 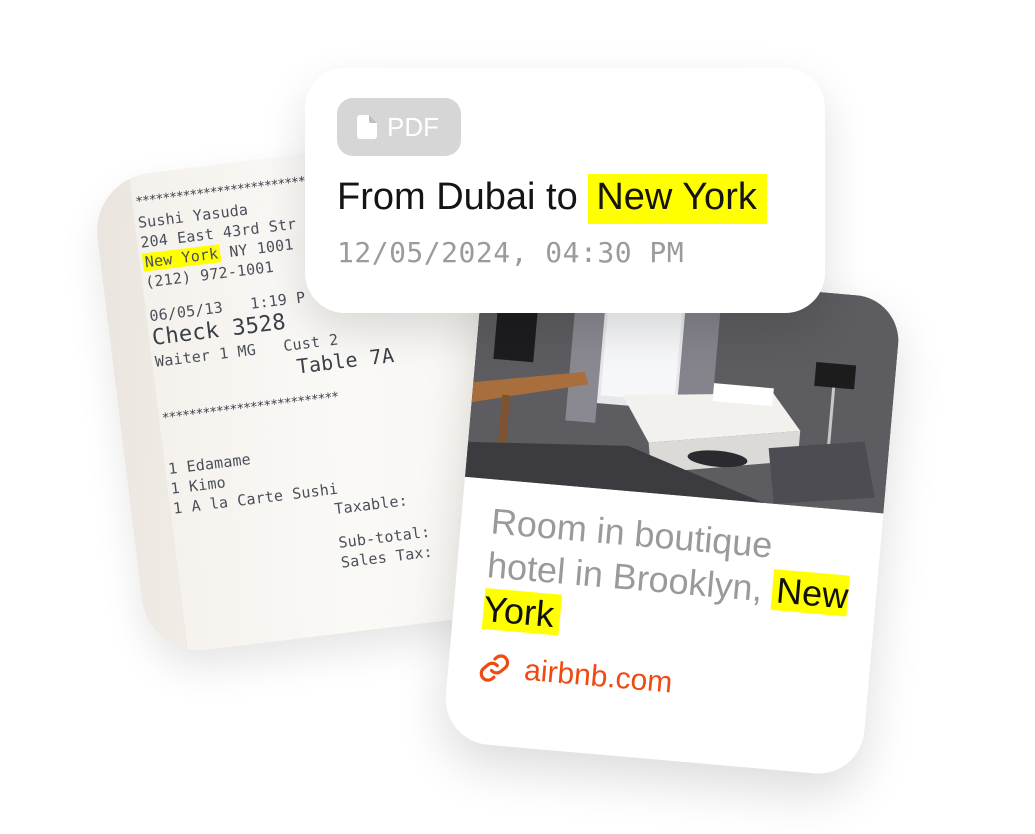 I want to click on hotel-link: airbnb.com, so click(x=575, y=675).